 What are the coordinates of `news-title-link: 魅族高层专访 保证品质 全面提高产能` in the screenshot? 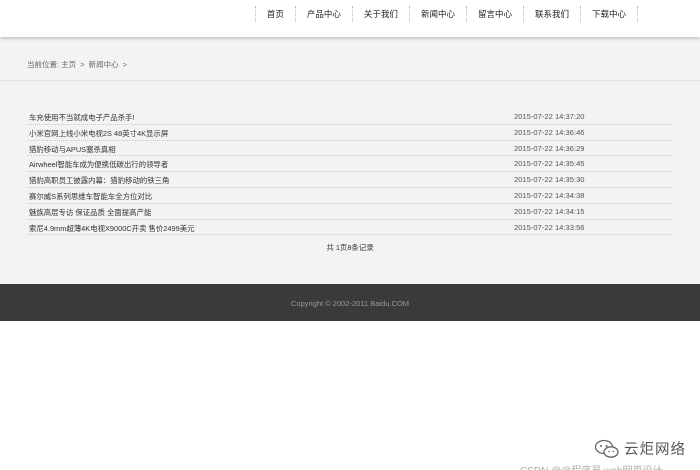 It's located at (90, 212).